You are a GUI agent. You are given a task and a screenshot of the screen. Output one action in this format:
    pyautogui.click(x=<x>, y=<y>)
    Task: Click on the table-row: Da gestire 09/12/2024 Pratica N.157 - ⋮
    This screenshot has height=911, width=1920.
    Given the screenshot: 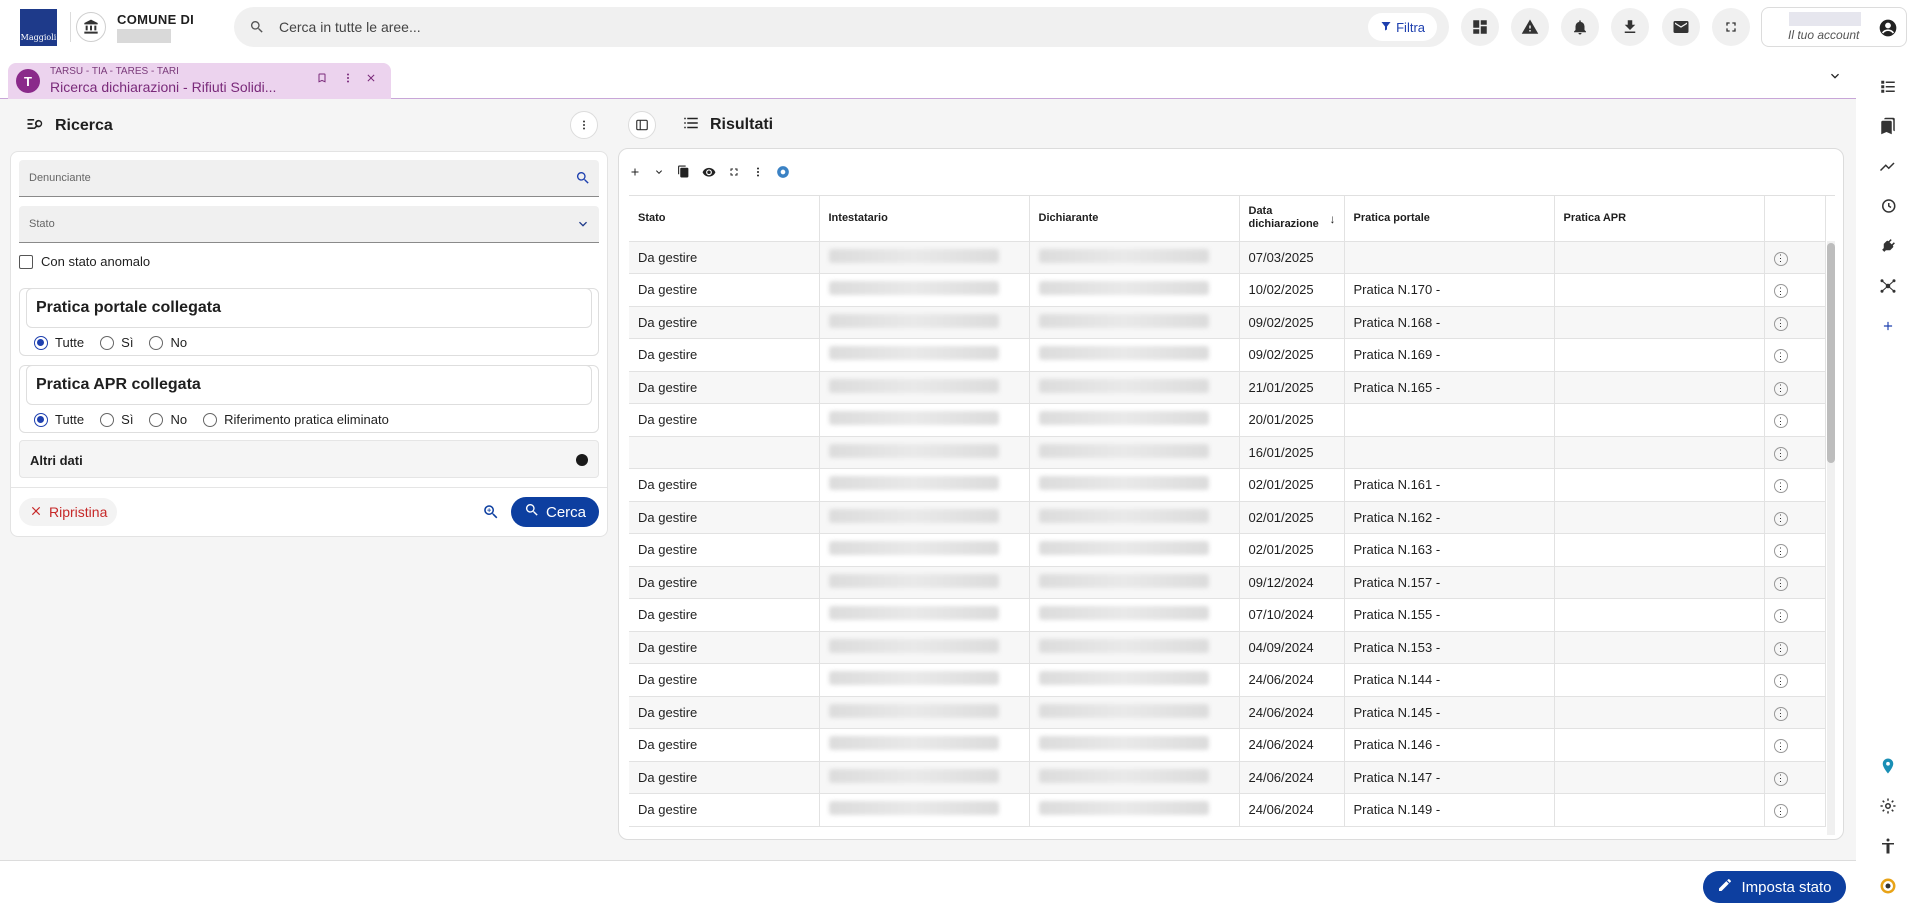 What is the action you would take?
    pyautogui.click(x=1227, y=582)
    